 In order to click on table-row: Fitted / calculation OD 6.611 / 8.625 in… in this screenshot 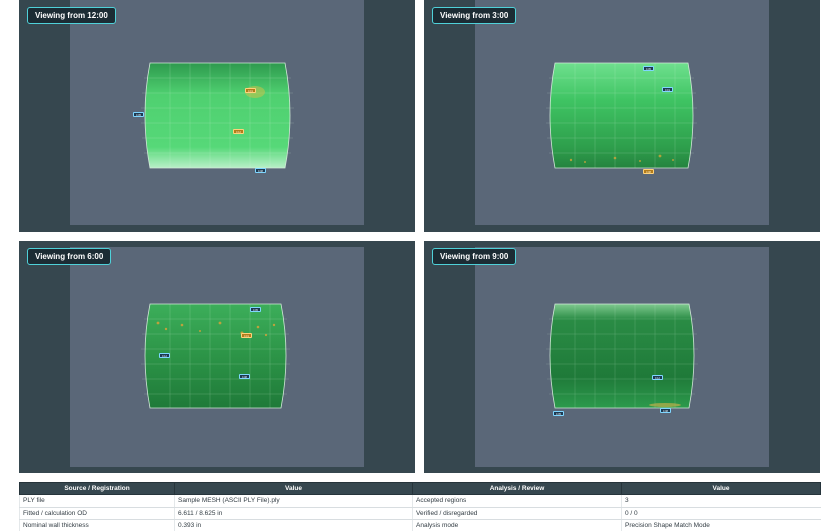, I will do `click(420, 513)`.